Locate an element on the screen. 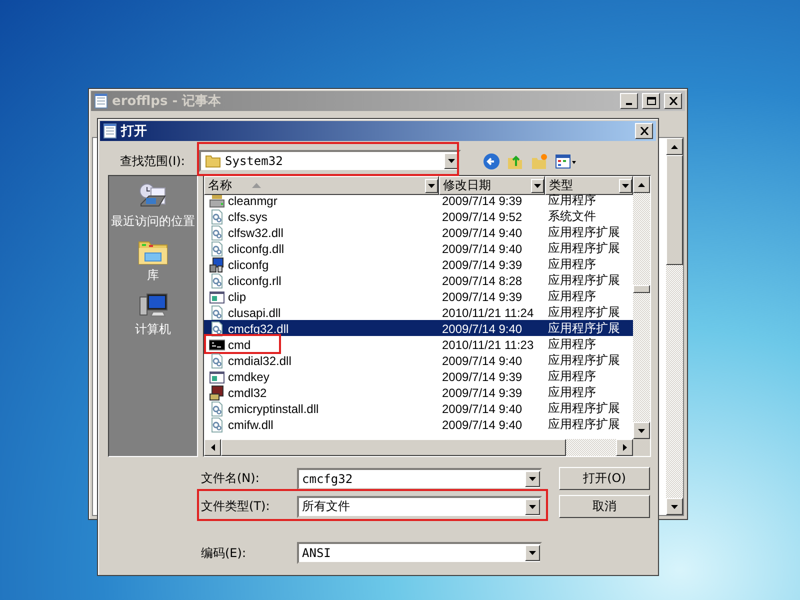  file-row: cmicryptinstall.dll 2009/7/14 9:40 应用程序扩展 is located at coordinates (418, 408).